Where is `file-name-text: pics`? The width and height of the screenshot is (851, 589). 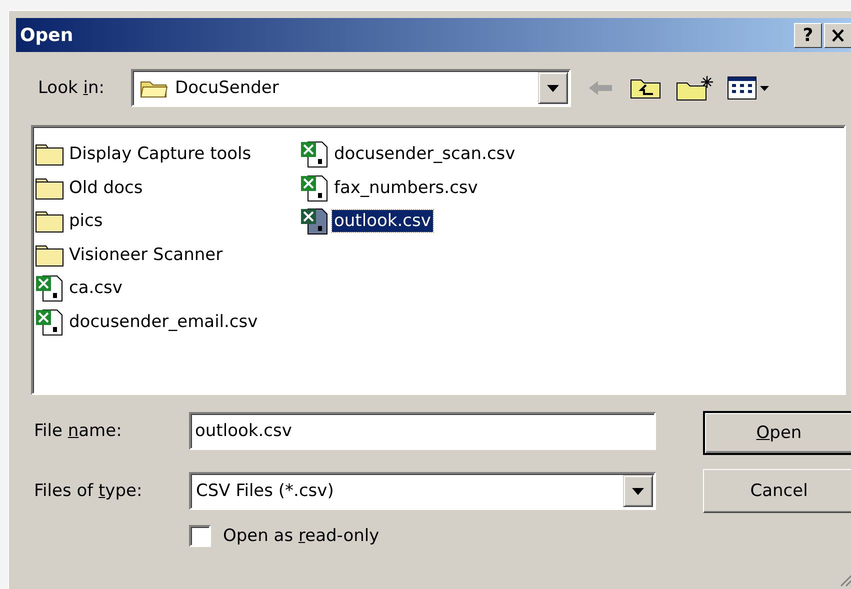 file-name-text: pics is located at coordinates (86, 221).